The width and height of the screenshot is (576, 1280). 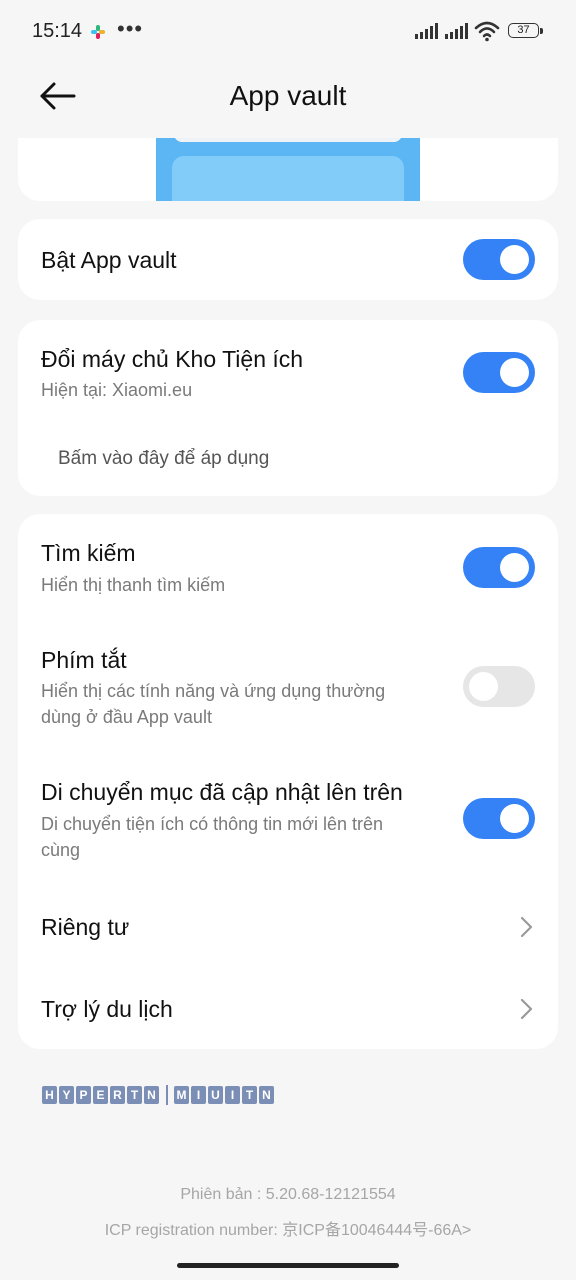 What do you see at coordinates (288, 1194) in the screenshot?
I see `version-text: Phiên bản : 5.20.68-12121554` at bounding box center [288, 1194].